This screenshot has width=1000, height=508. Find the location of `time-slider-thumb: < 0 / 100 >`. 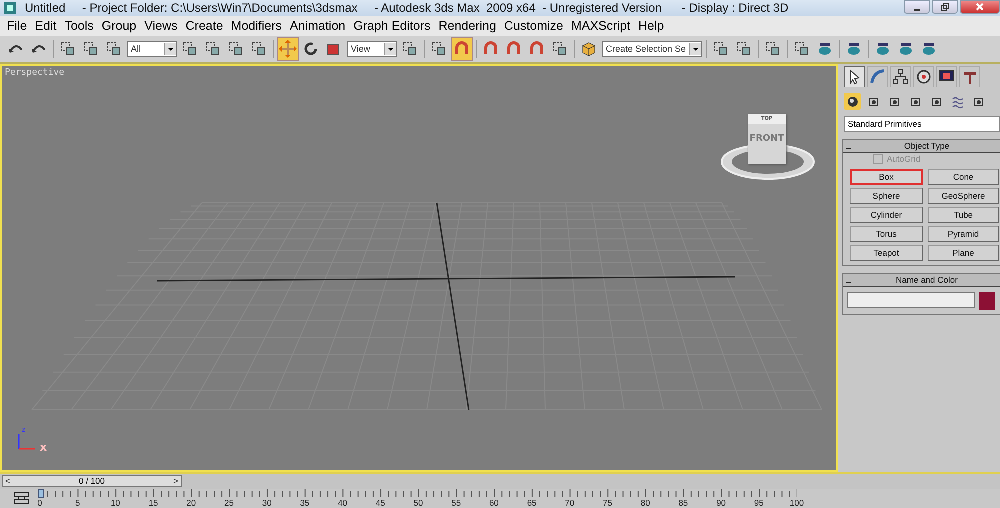

time-slider-thumb: < 0 / 100 > is located at coordinates (92, 481).